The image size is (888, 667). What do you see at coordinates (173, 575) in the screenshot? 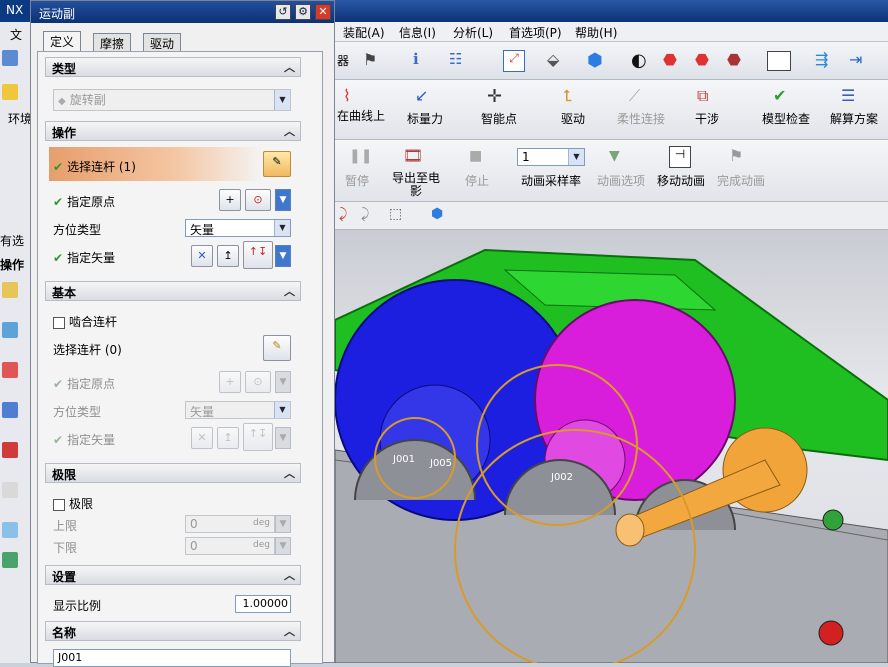
I see `settings-section-header: 设置 ︿` at bounding box center [173, 575].